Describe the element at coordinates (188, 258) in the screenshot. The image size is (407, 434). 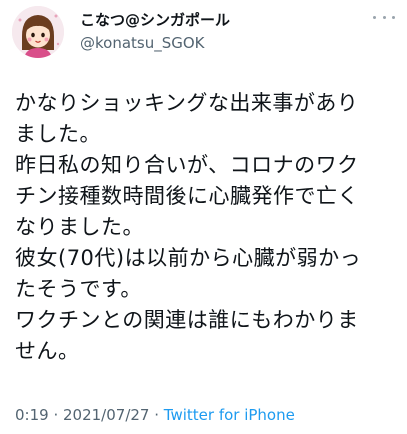
I see `tweet-text-line: 彼女(70代)は以前から心臓が弱かっ` at that location.